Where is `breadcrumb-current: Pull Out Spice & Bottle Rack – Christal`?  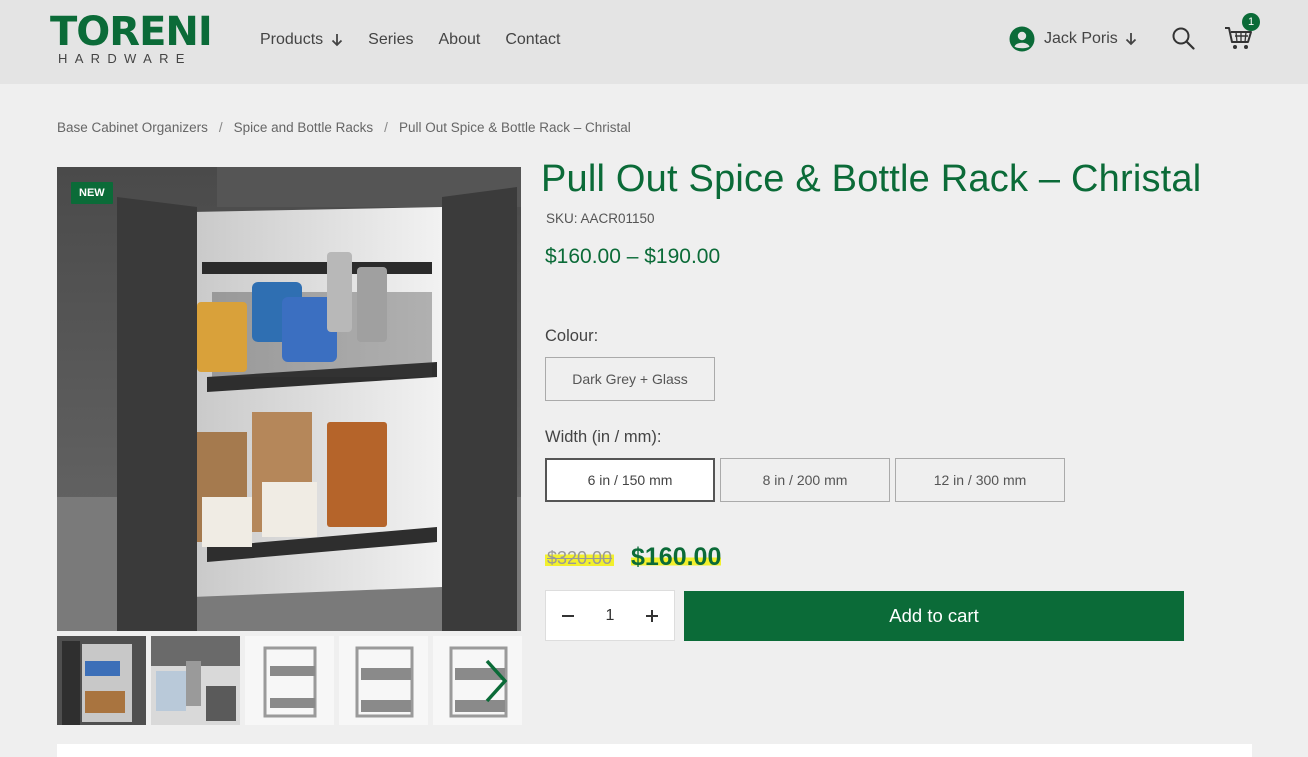 breadcrumb-current: Pull Out Spice & Bottle Rack – Christal is located at coordinates (514, 127).